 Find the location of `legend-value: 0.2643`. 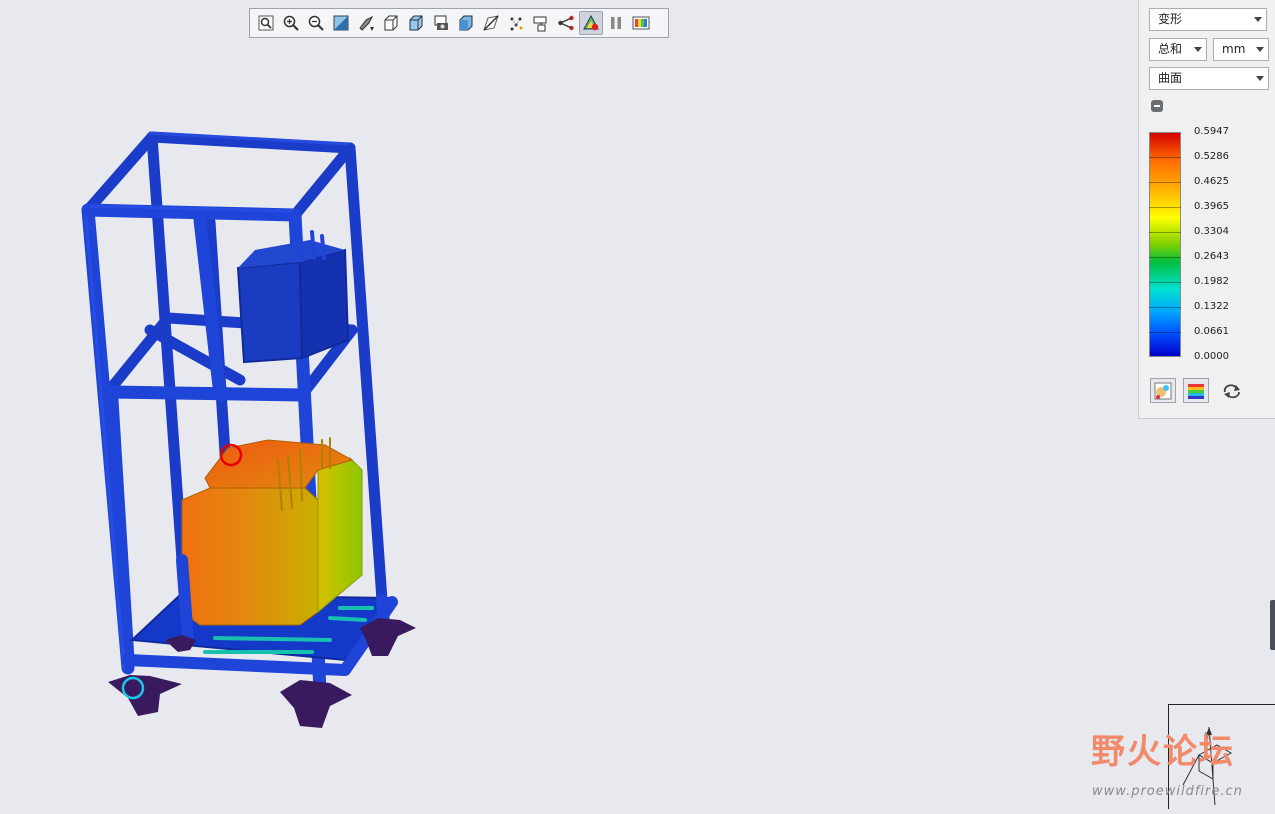

legend-value: 0.2643 is located at coordinates (1211, 256).